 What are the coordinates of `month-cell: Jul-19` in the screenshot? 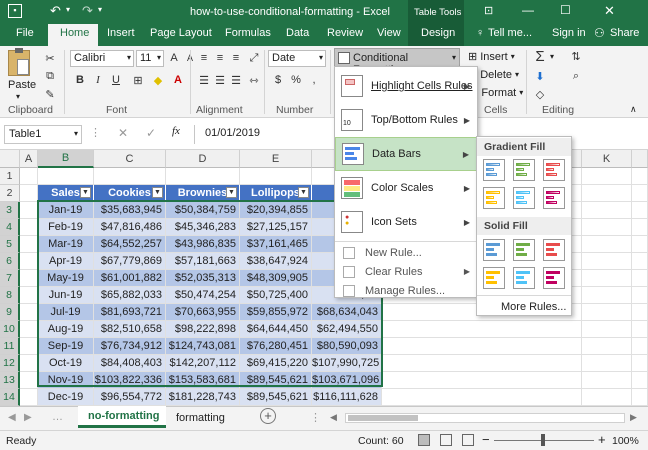 It's located at (66, 312).